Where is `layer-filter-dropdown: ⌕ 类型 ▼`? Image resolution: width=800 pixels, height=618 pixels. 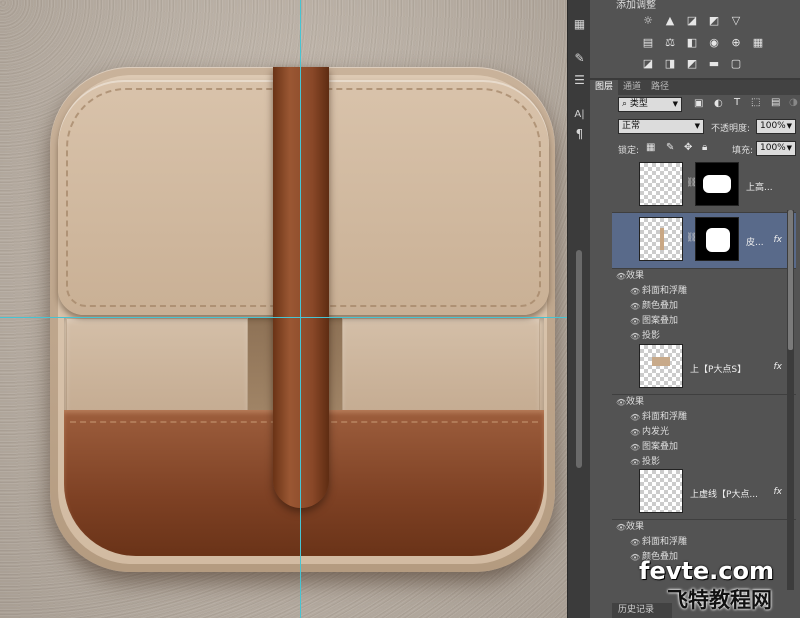
layer-filter-dropdown: ⌕ 类型 ▼ is located at coordinates (650, 104).